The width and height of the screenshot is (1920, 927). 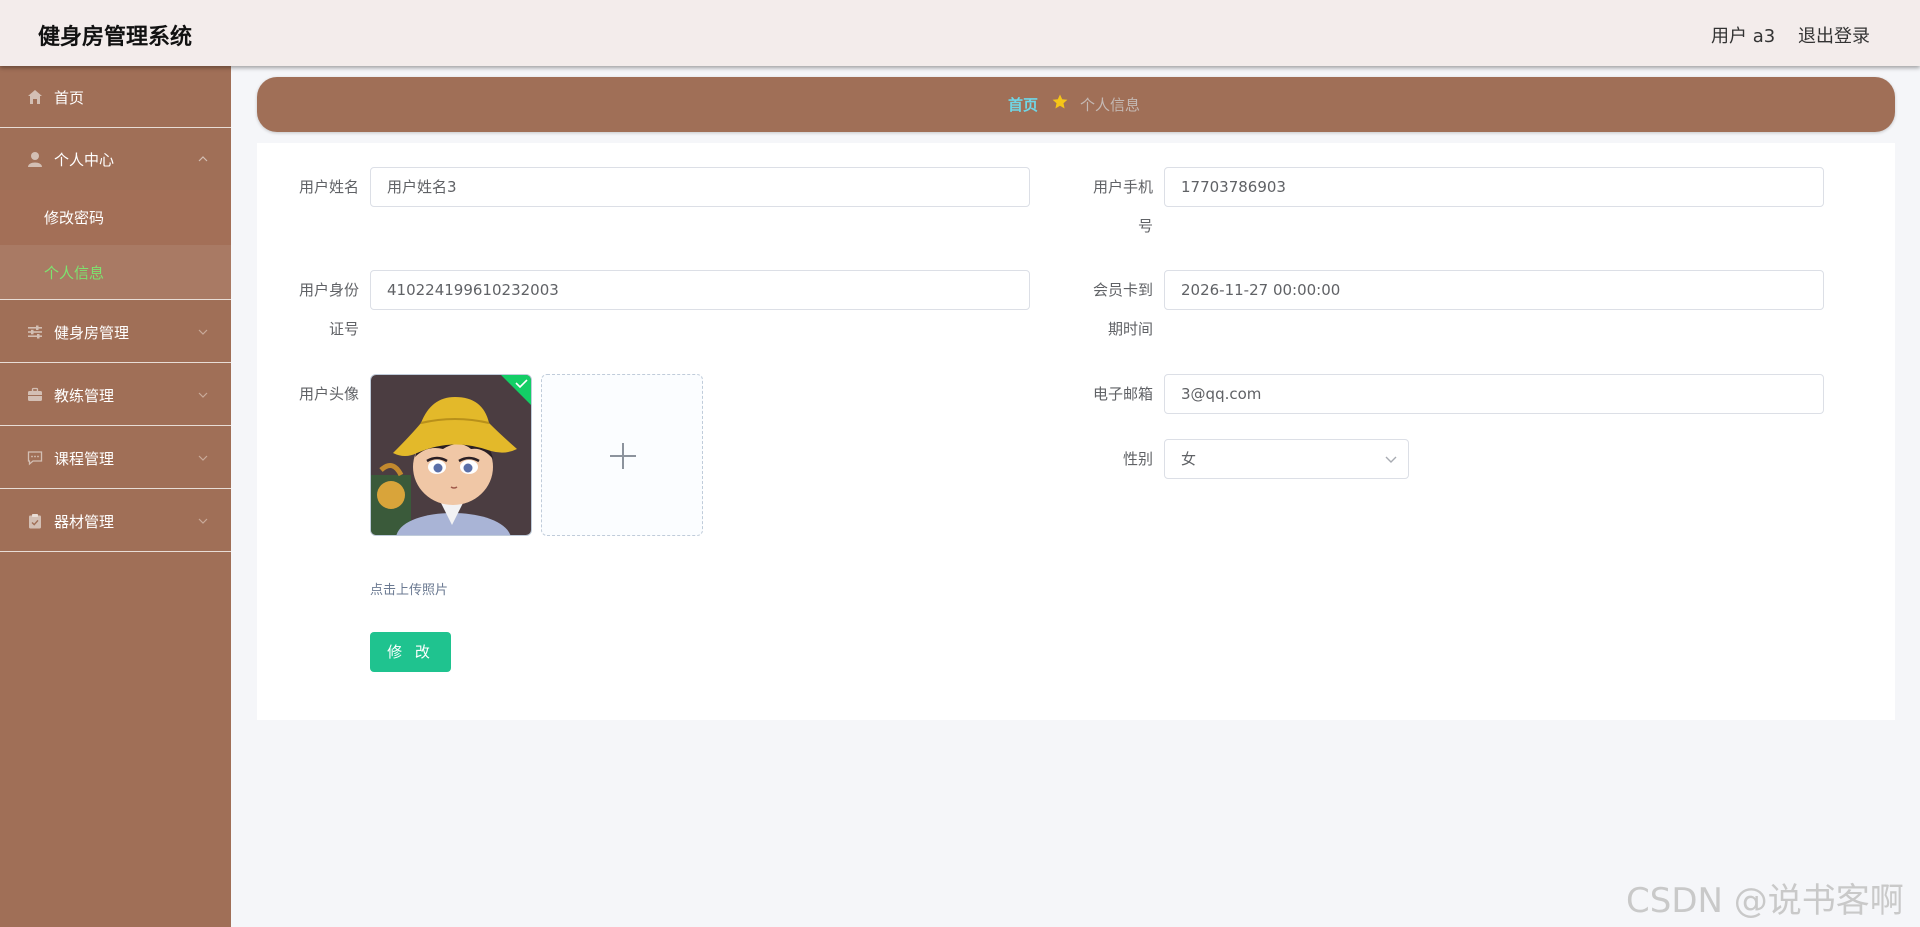 What do you see at coordinates (1122, 290) in the screenshot?
I see `card-expire-label-line1: 会员卡到` at bounding box center [1122, 290].